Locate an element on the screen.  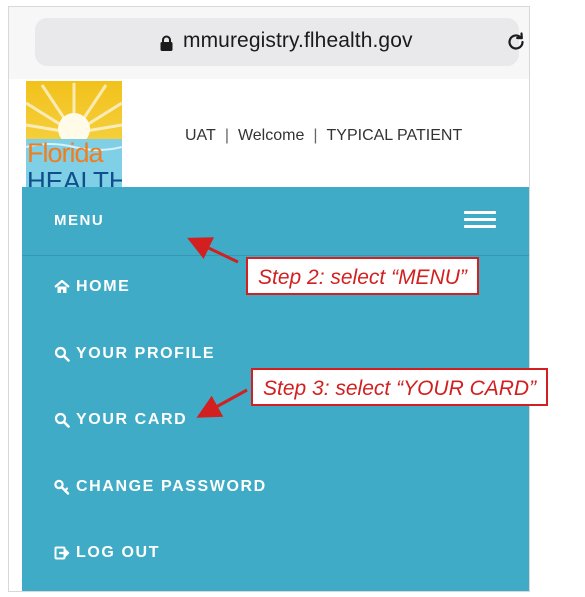
step-3-arrow is located at coordinates (222, 403).